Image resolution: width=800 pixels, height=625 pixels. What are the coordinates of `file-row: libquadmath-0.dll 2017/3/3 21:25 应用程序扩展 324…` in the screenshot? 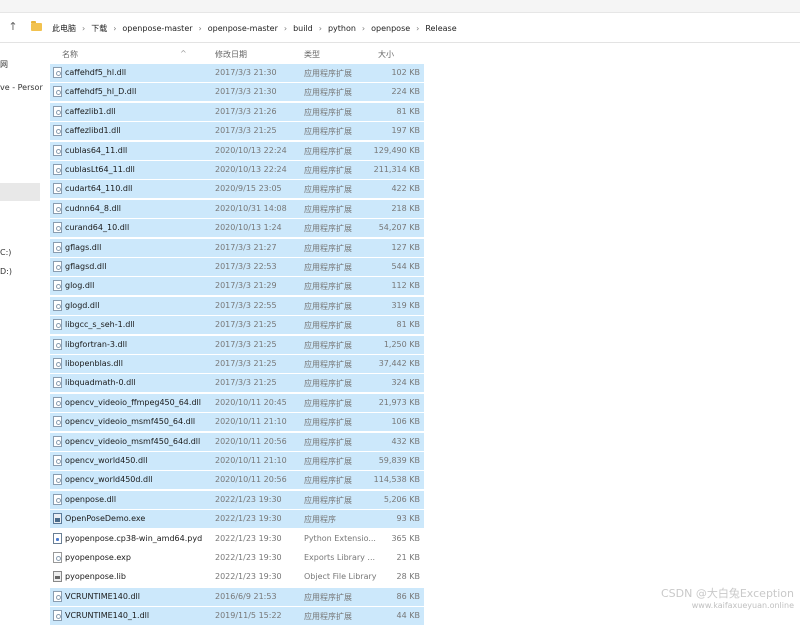 It's located at (237, 383).